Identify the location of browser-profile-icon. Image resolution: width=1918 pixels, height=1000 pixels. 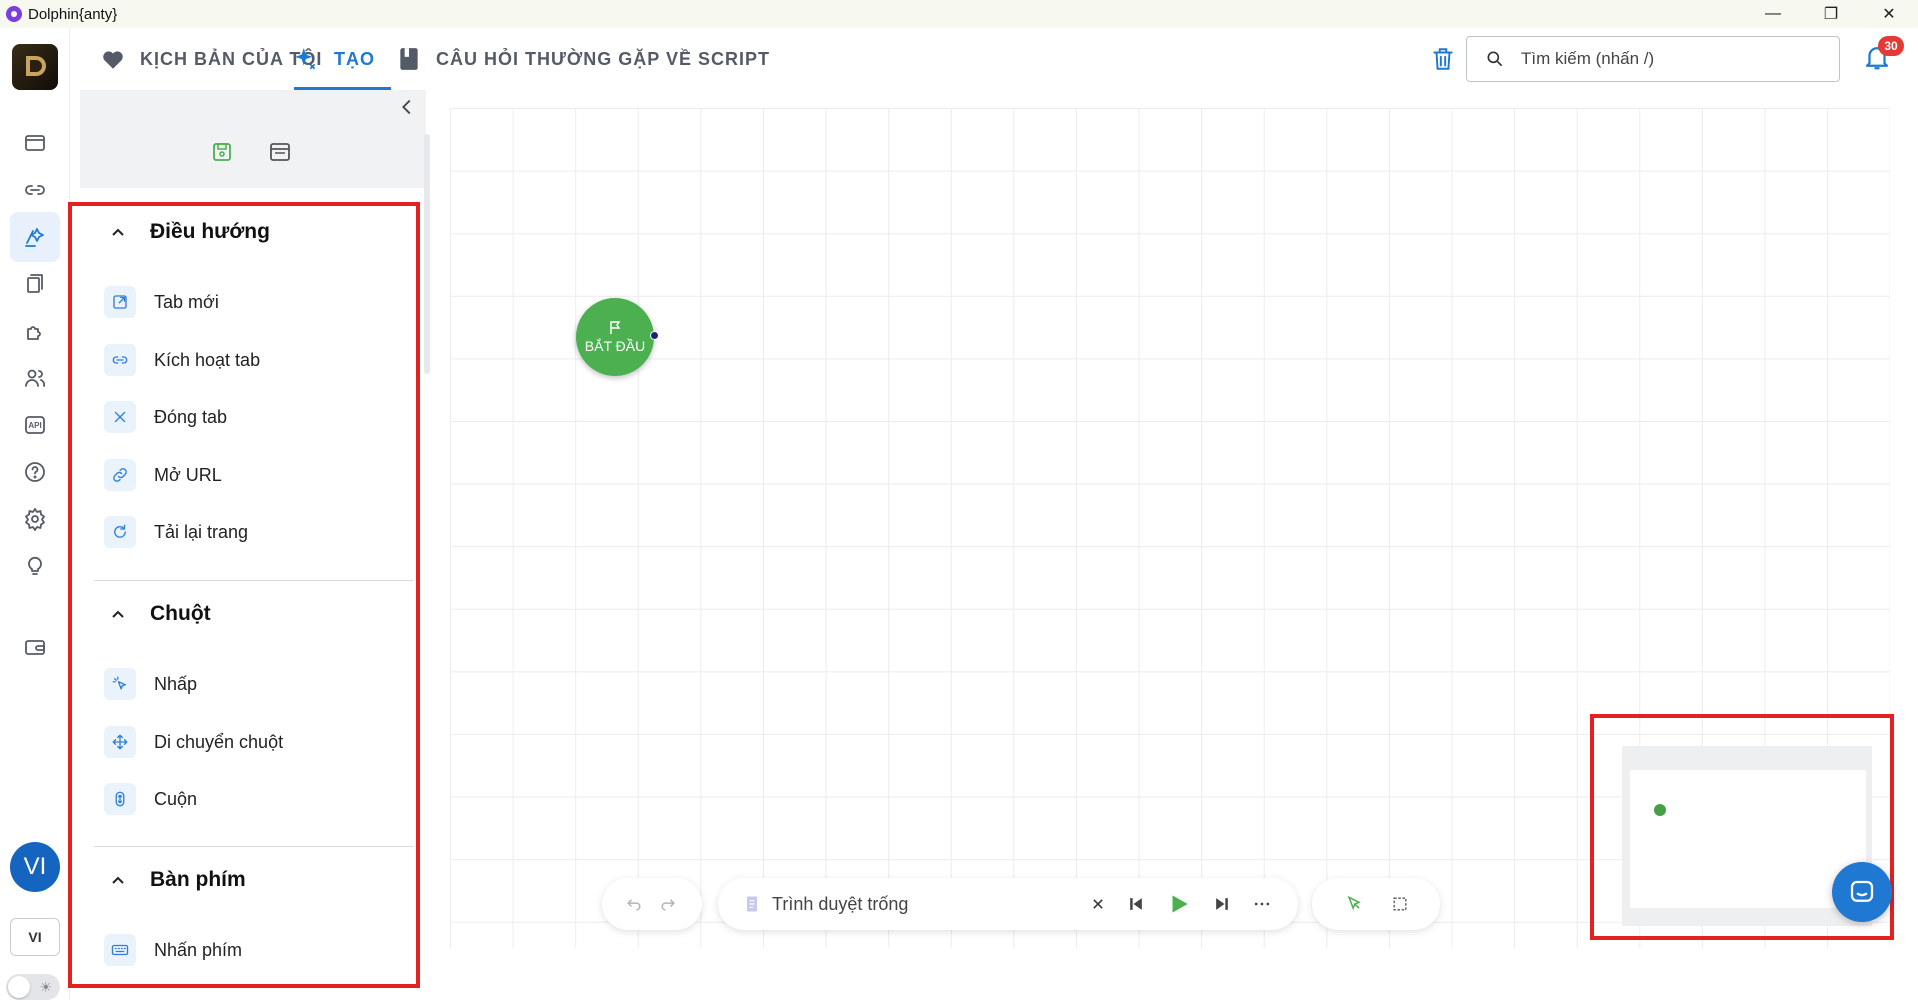
(752, 904).